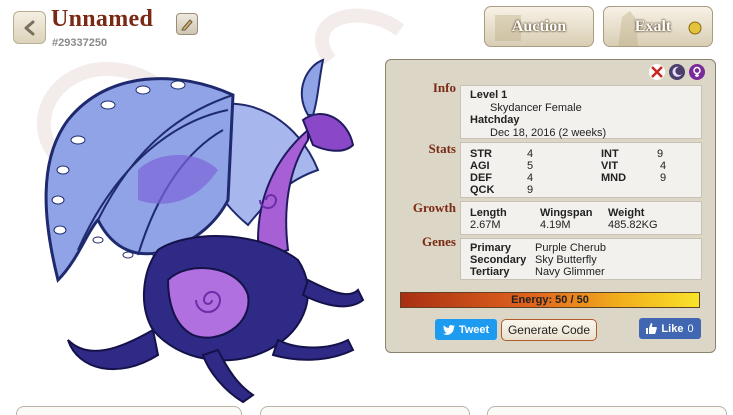 The width and height of the screenshot is (733, 415). What do you see at coordinates (444, 87) in the screenshot?
I see `info-label: Info` at bounding box center [444, 87].